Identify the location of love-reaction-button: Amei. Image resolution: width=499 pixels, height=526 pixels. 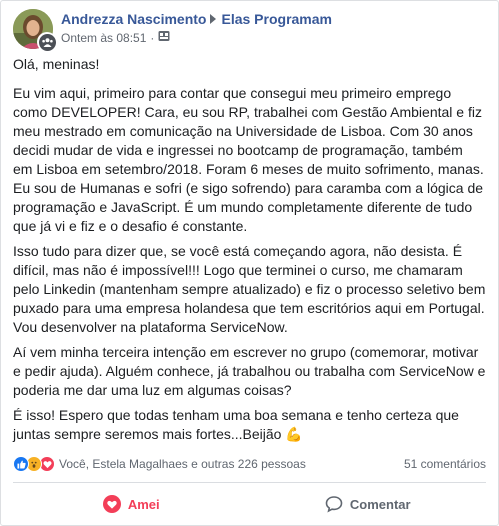
(131, 504).